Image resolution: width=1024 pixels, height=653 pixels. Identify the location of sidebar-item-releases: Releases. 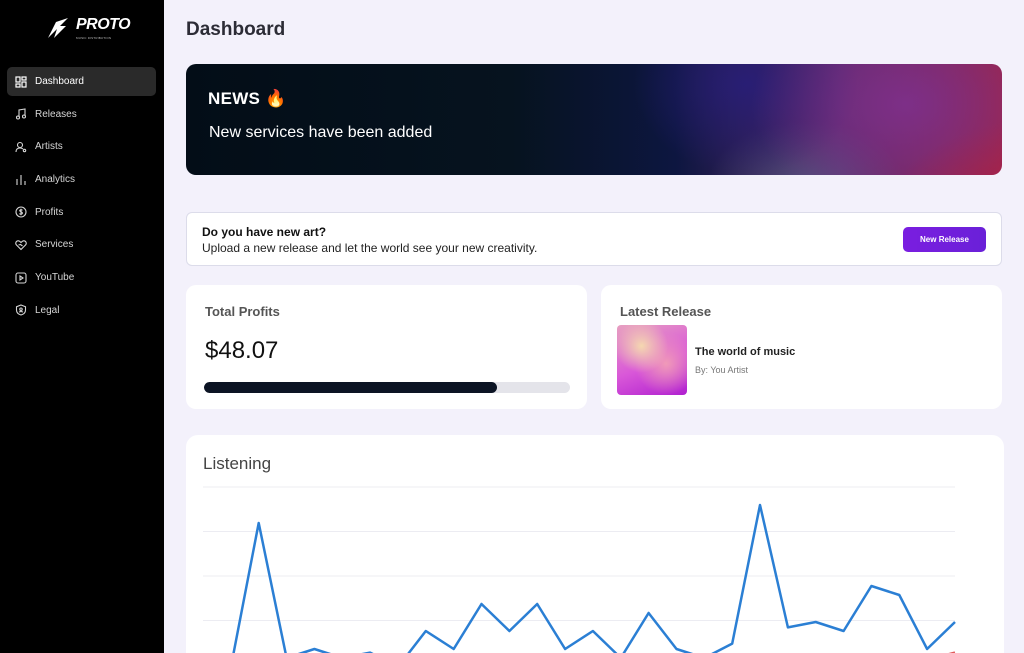
(81, 114).